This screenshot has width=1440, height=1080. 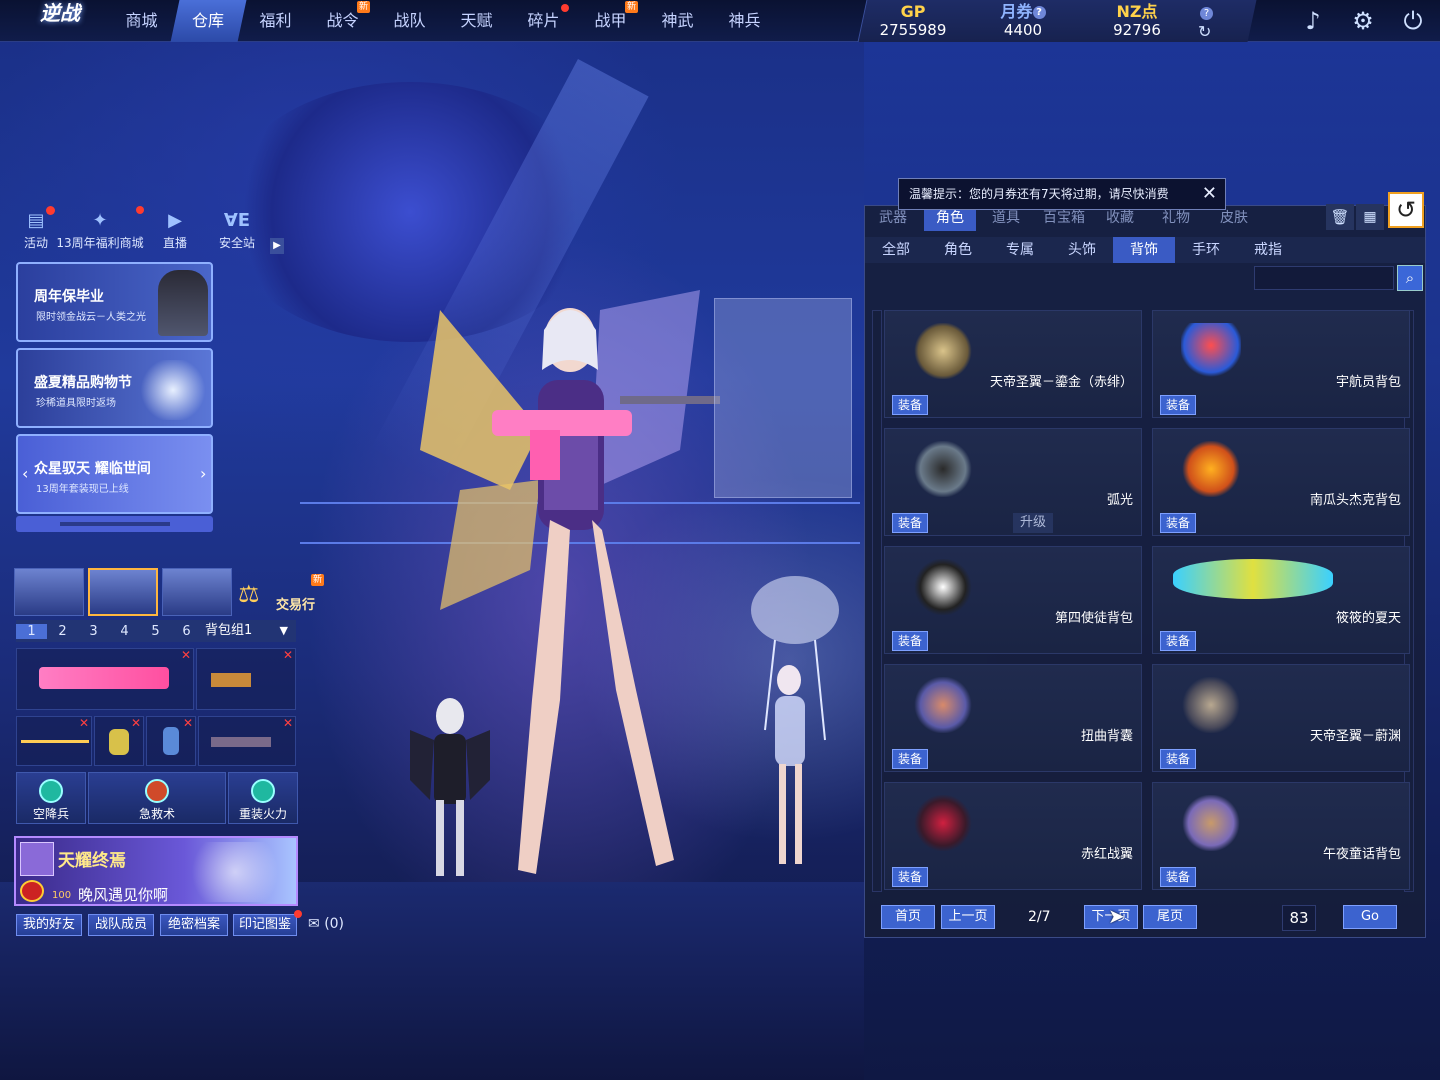 I want to click on inventory-item: 赤红战翼 装备, so click(x=1013, y=836).